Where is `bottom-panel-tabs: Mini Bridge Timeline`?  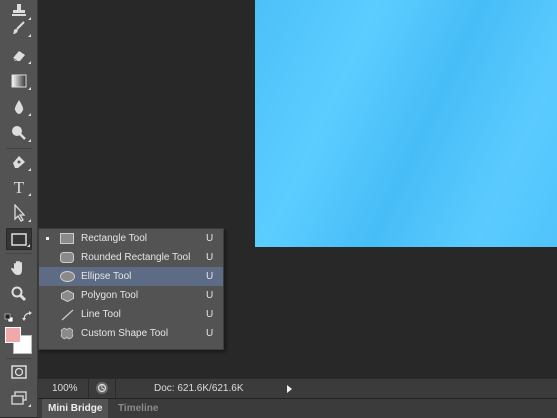 bottom-panel-tabs: Mini Bridge Timeline is located at coordinates (297, 408).